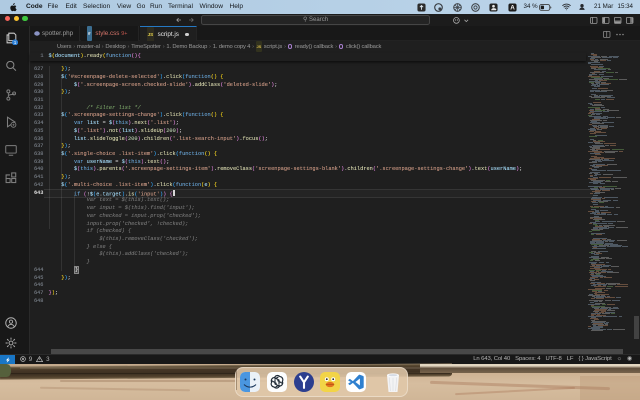 The width and height of the screenshot is (640, 400). What do you see at coordinates (15, 42) in the screenshot?
I see `svg-text: 1` at bounding box center [15, 42].